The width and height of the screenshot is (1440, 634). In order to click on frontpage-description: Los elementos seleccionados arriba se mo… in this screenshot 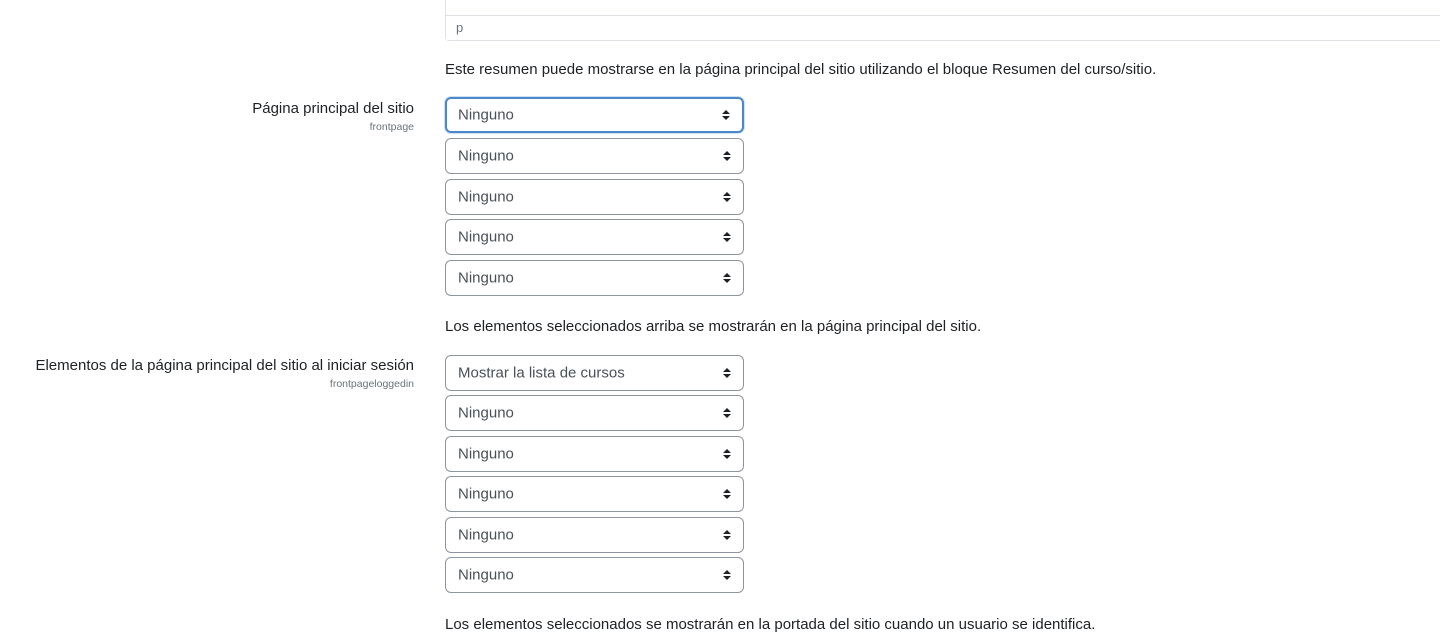, I will do `click(713, 326)`.